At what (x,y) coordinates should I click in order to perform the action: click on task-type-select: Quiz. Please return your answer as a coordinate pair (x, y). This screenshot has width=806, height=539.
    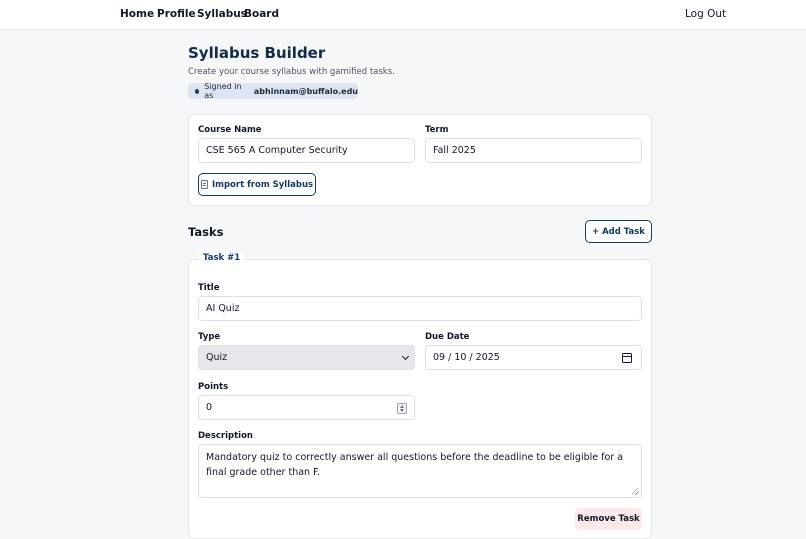
    Looking at the image, I should click on (306, 357).